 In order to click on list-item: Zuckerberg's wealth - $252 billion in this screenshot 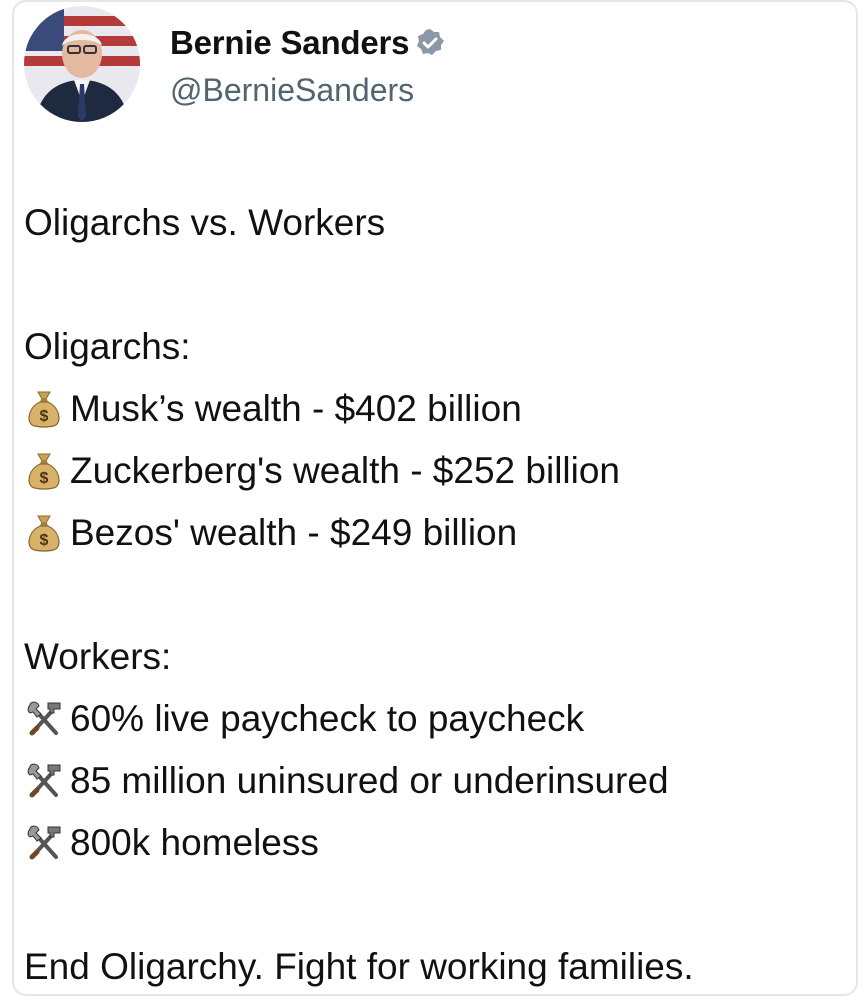, I will do `click(437, 471)`.